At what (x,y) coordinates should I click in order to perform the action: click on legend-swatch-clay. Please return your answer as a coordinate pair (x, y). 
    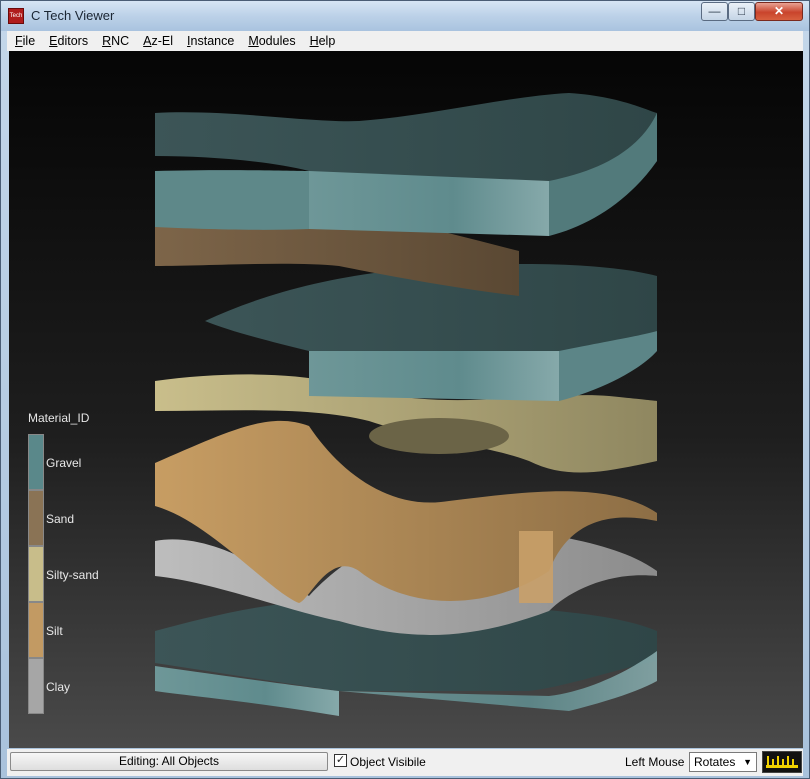
    Looking at the image, I should click on (36, 686).